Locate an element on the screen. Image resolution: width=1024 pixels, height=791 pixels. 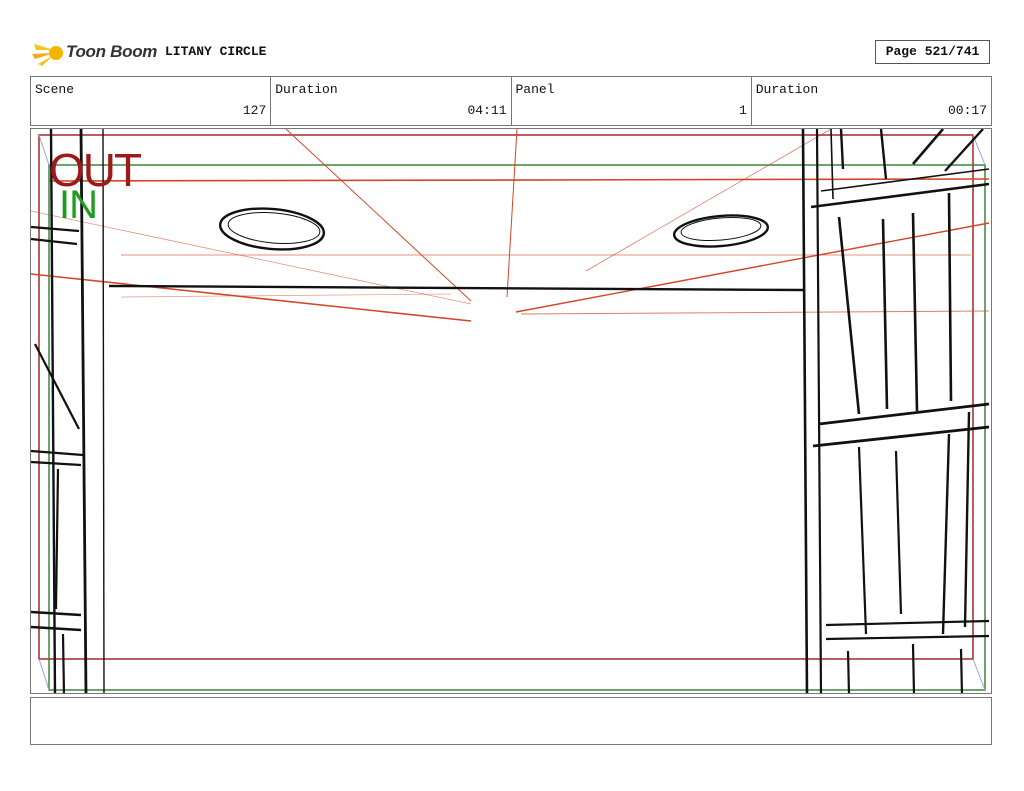
panel-duration-label: Duration is located at coordinates (787, 89).